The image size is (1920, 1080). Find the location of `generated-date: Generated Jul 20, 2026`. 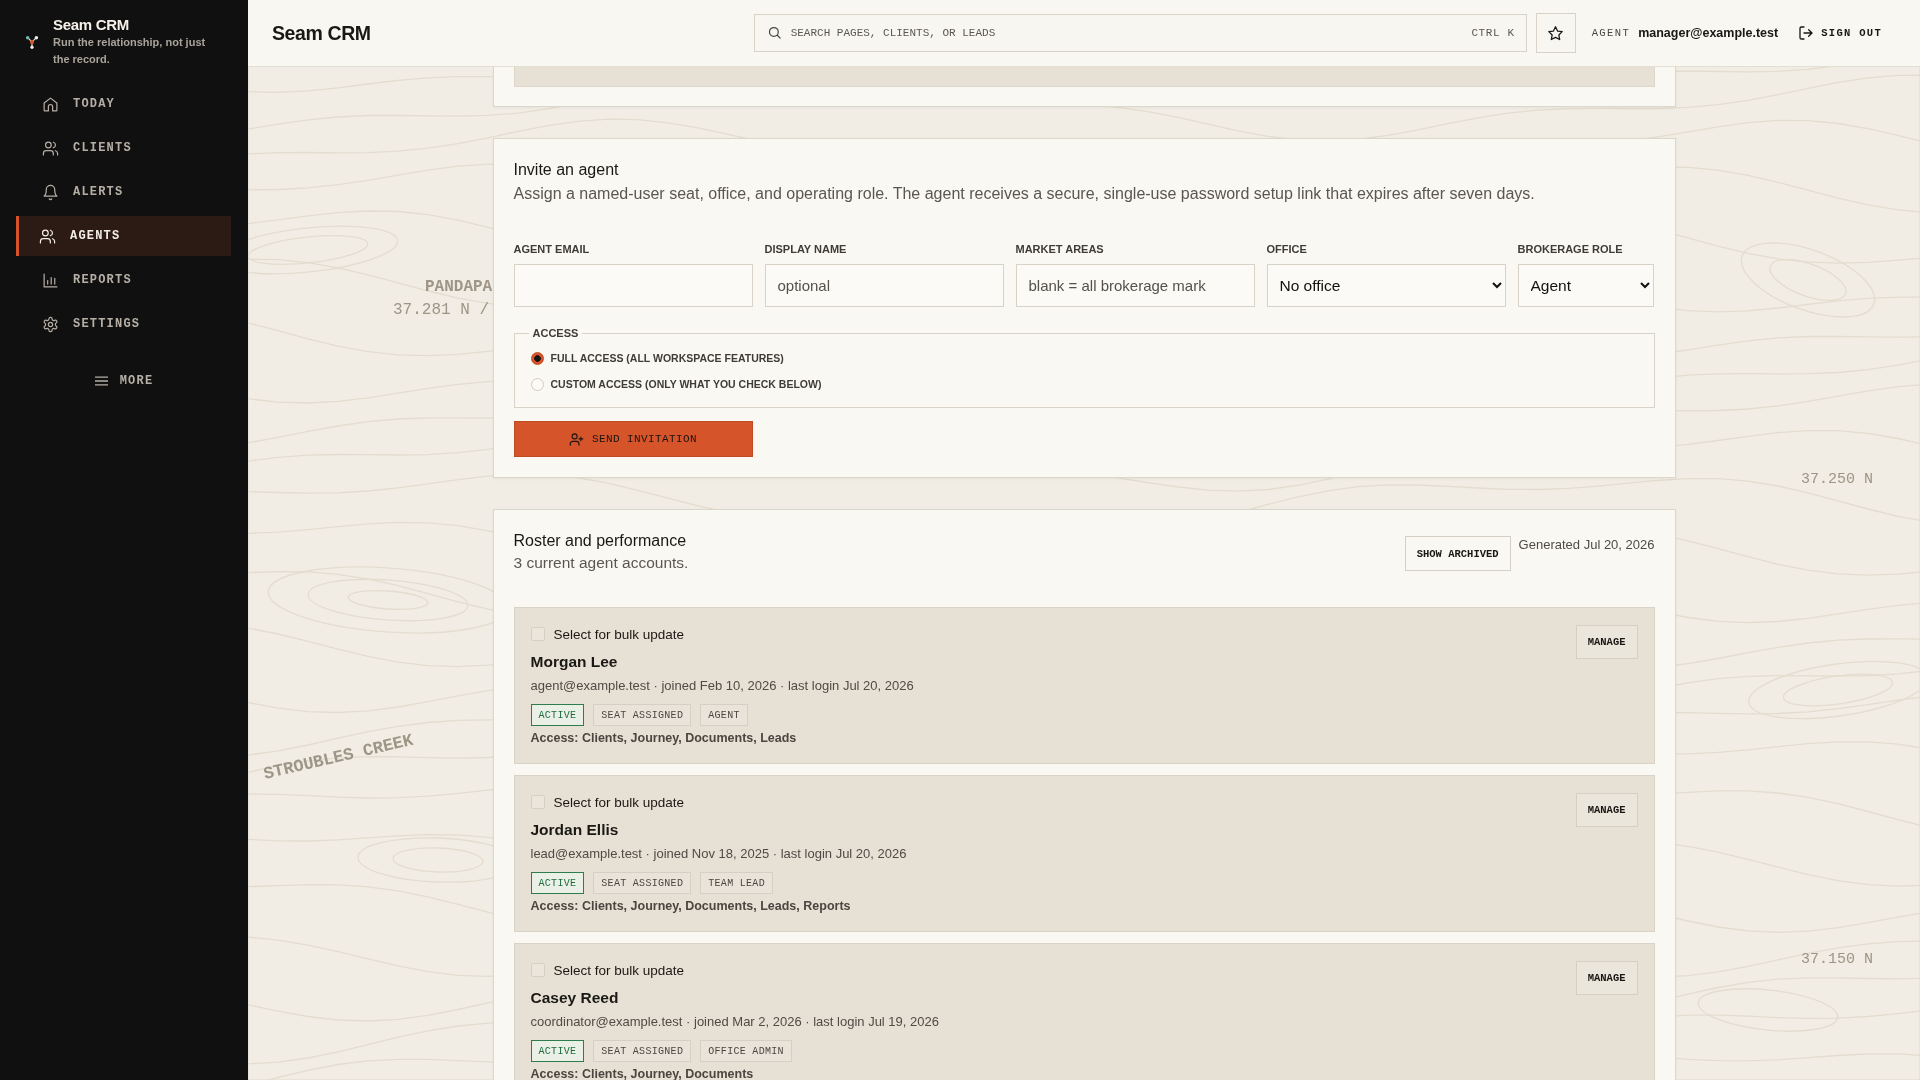

generated-date: Generated Jul 20, 2026 is located at coordinates (1586, 545).